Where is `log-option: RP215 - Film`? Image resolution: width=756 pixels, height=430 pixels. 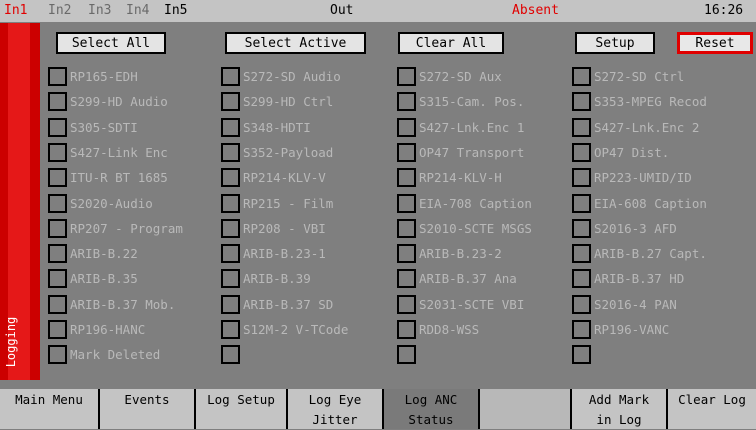
log-option: RP215 - Film is located at coordinates (277, 203).